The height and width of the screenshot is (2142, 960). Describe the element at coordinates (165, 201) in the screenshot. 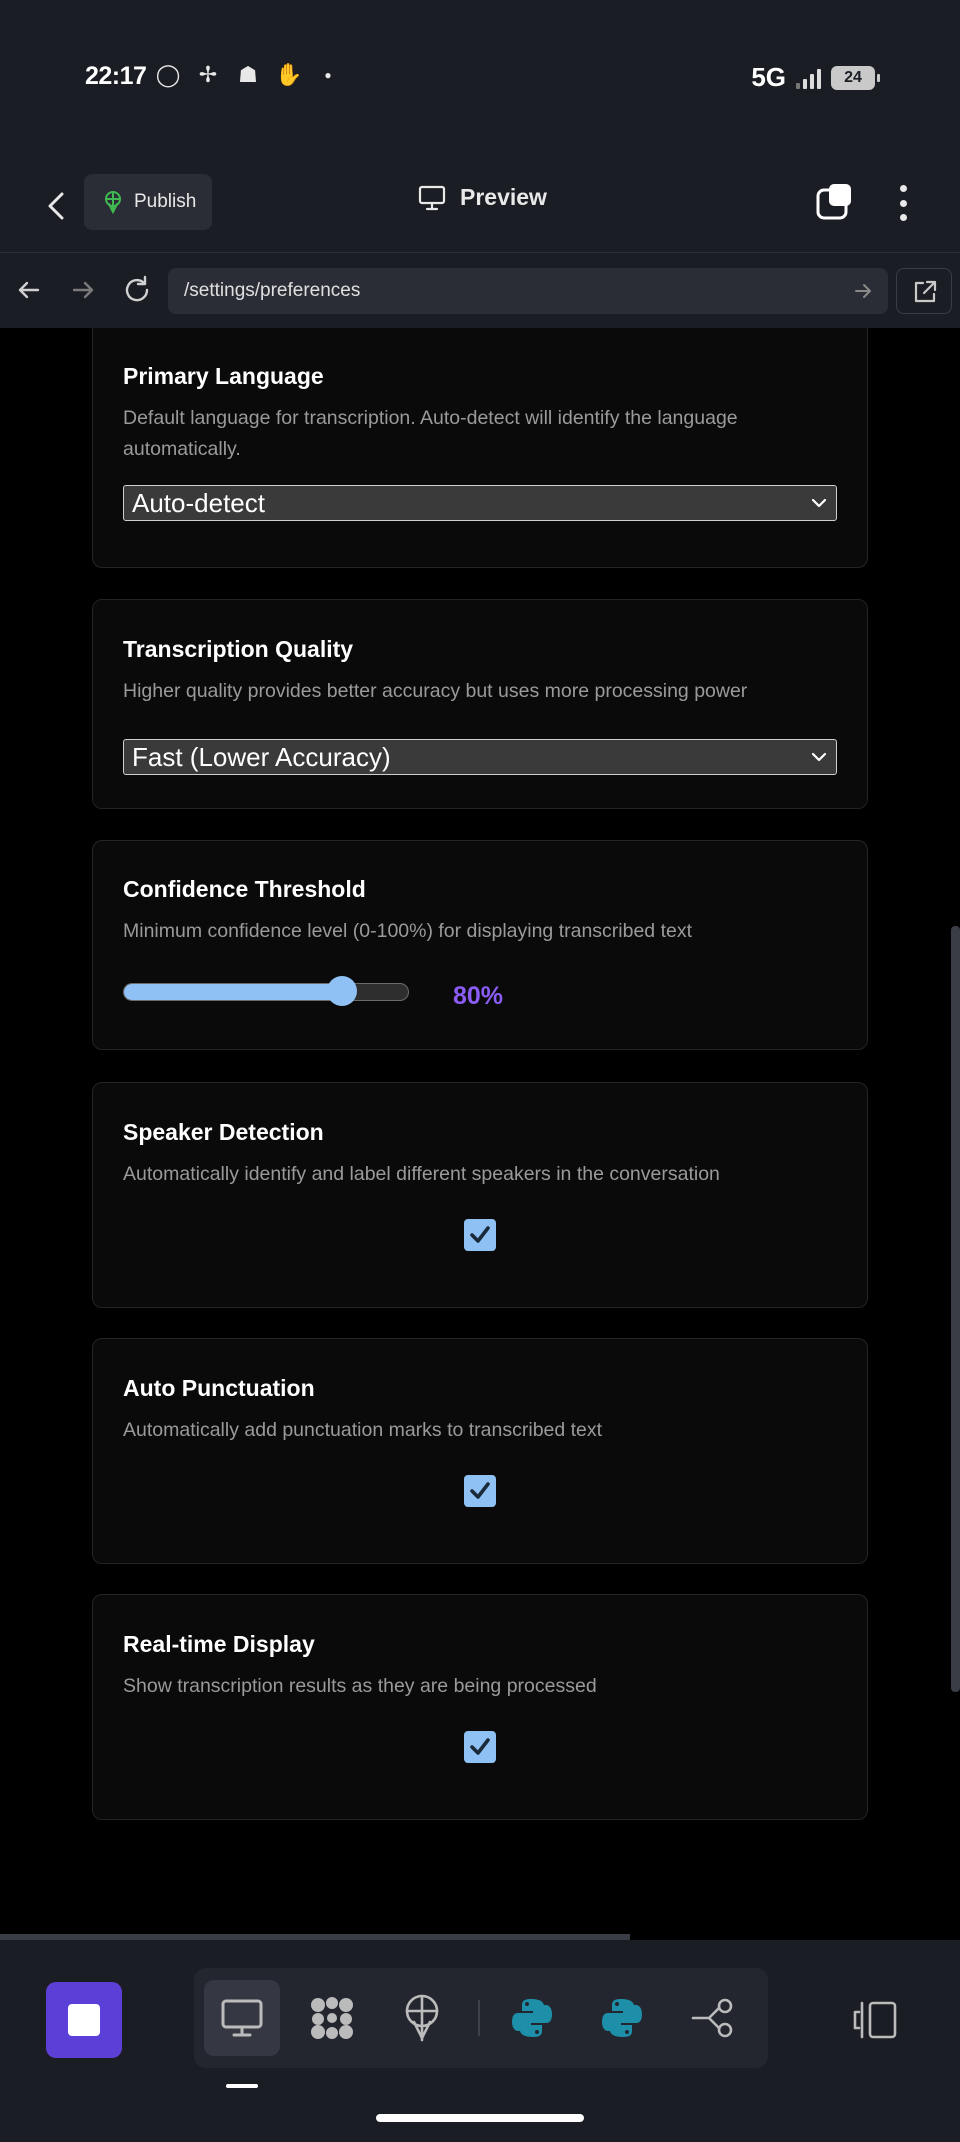

I see `publish-label: Publish` at that location.